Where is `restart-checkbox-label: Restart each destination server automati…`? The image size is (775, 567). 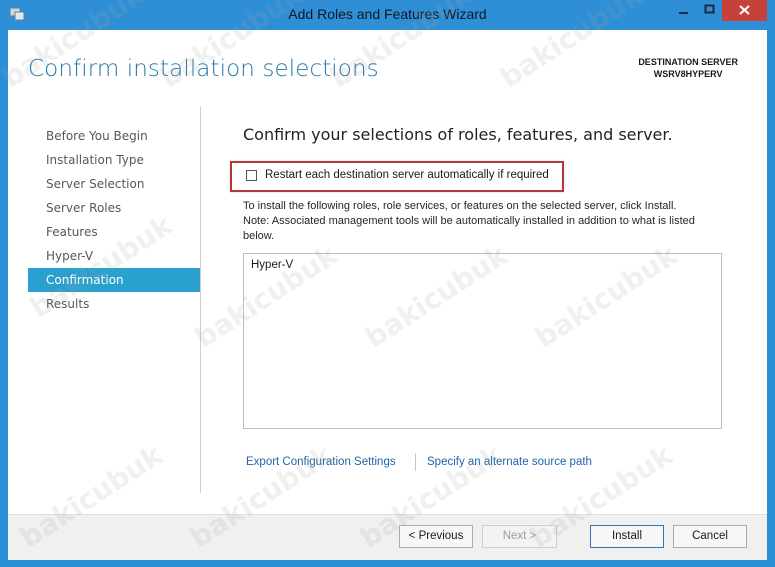 restart-checkbox-label: Restart each destination server automati… is located at coordinates (407, 175).